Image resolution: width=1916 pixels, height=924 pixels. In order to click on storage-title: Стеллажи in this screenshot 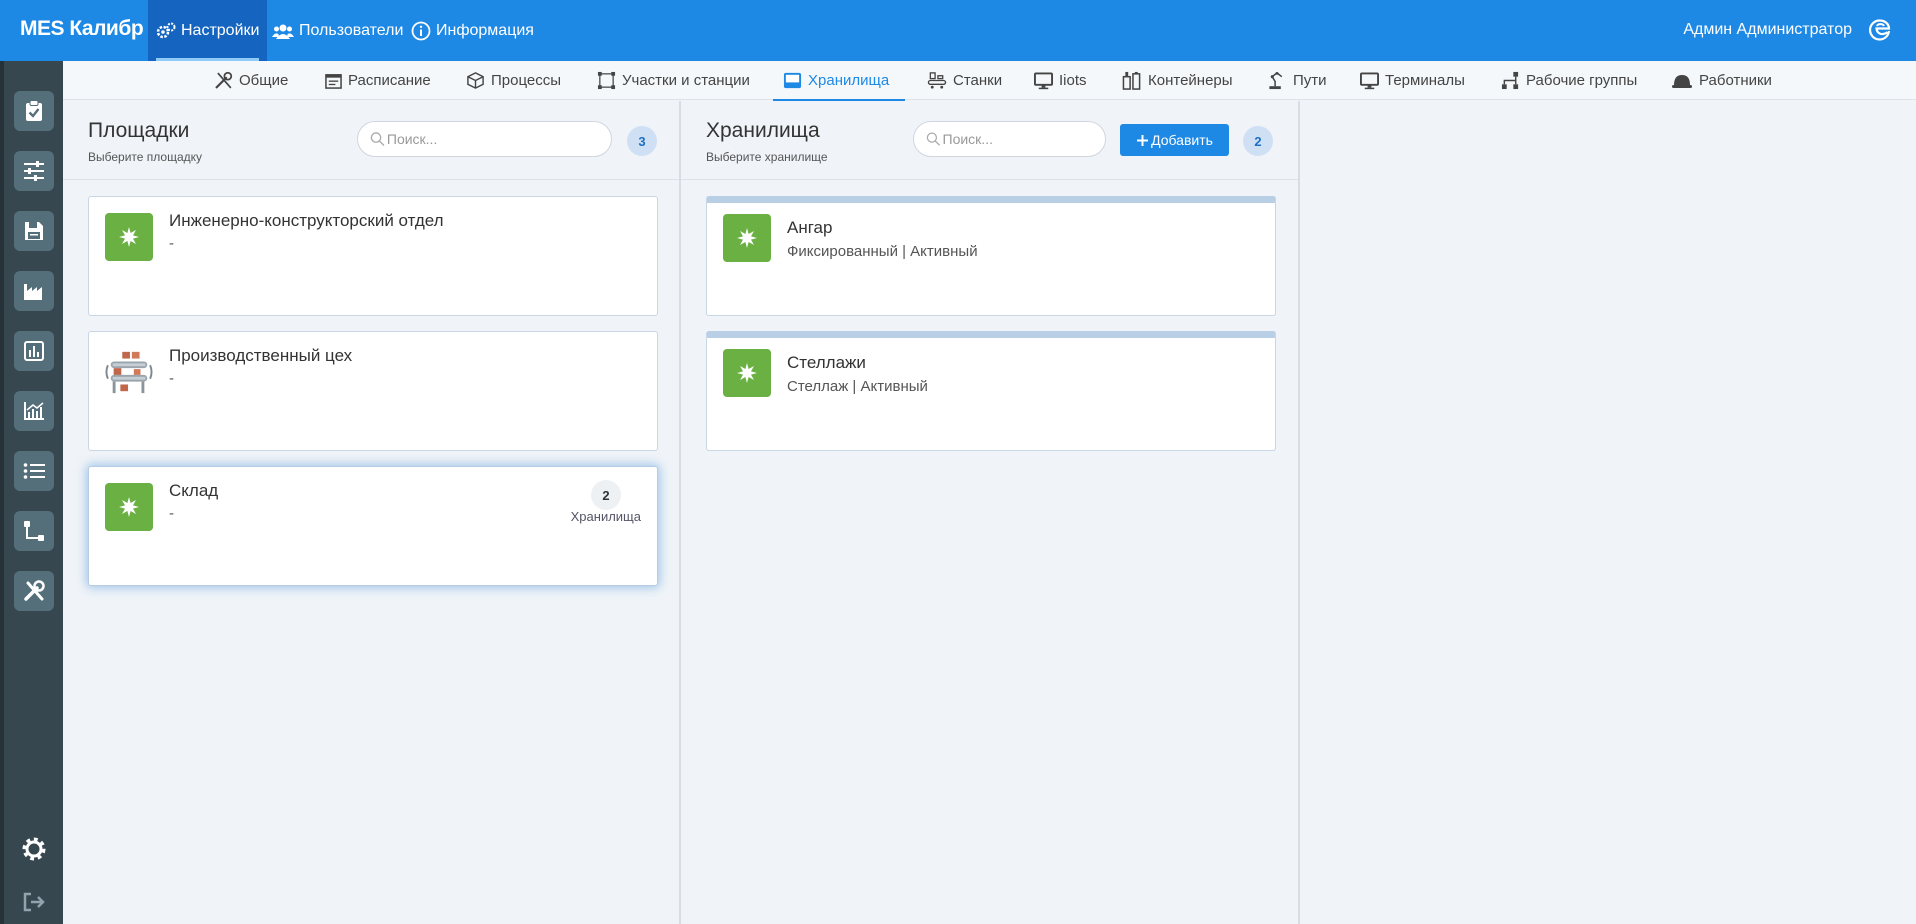, I will do `click(826, 362)`.